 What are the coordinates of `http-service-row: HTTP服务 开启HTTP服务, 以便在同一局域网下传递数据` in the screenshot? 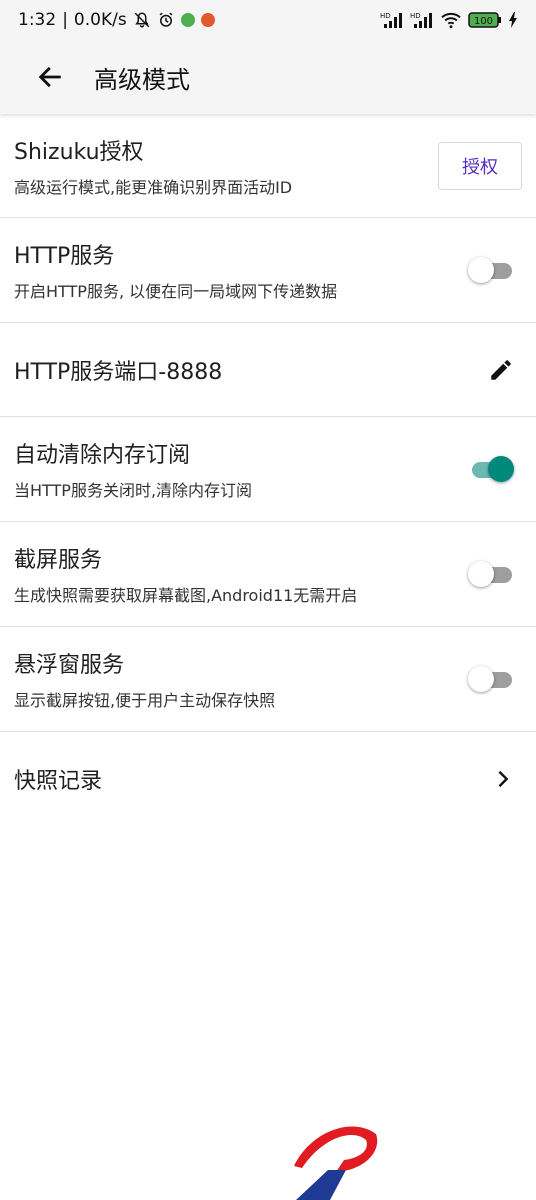 It's located at (268, 270).